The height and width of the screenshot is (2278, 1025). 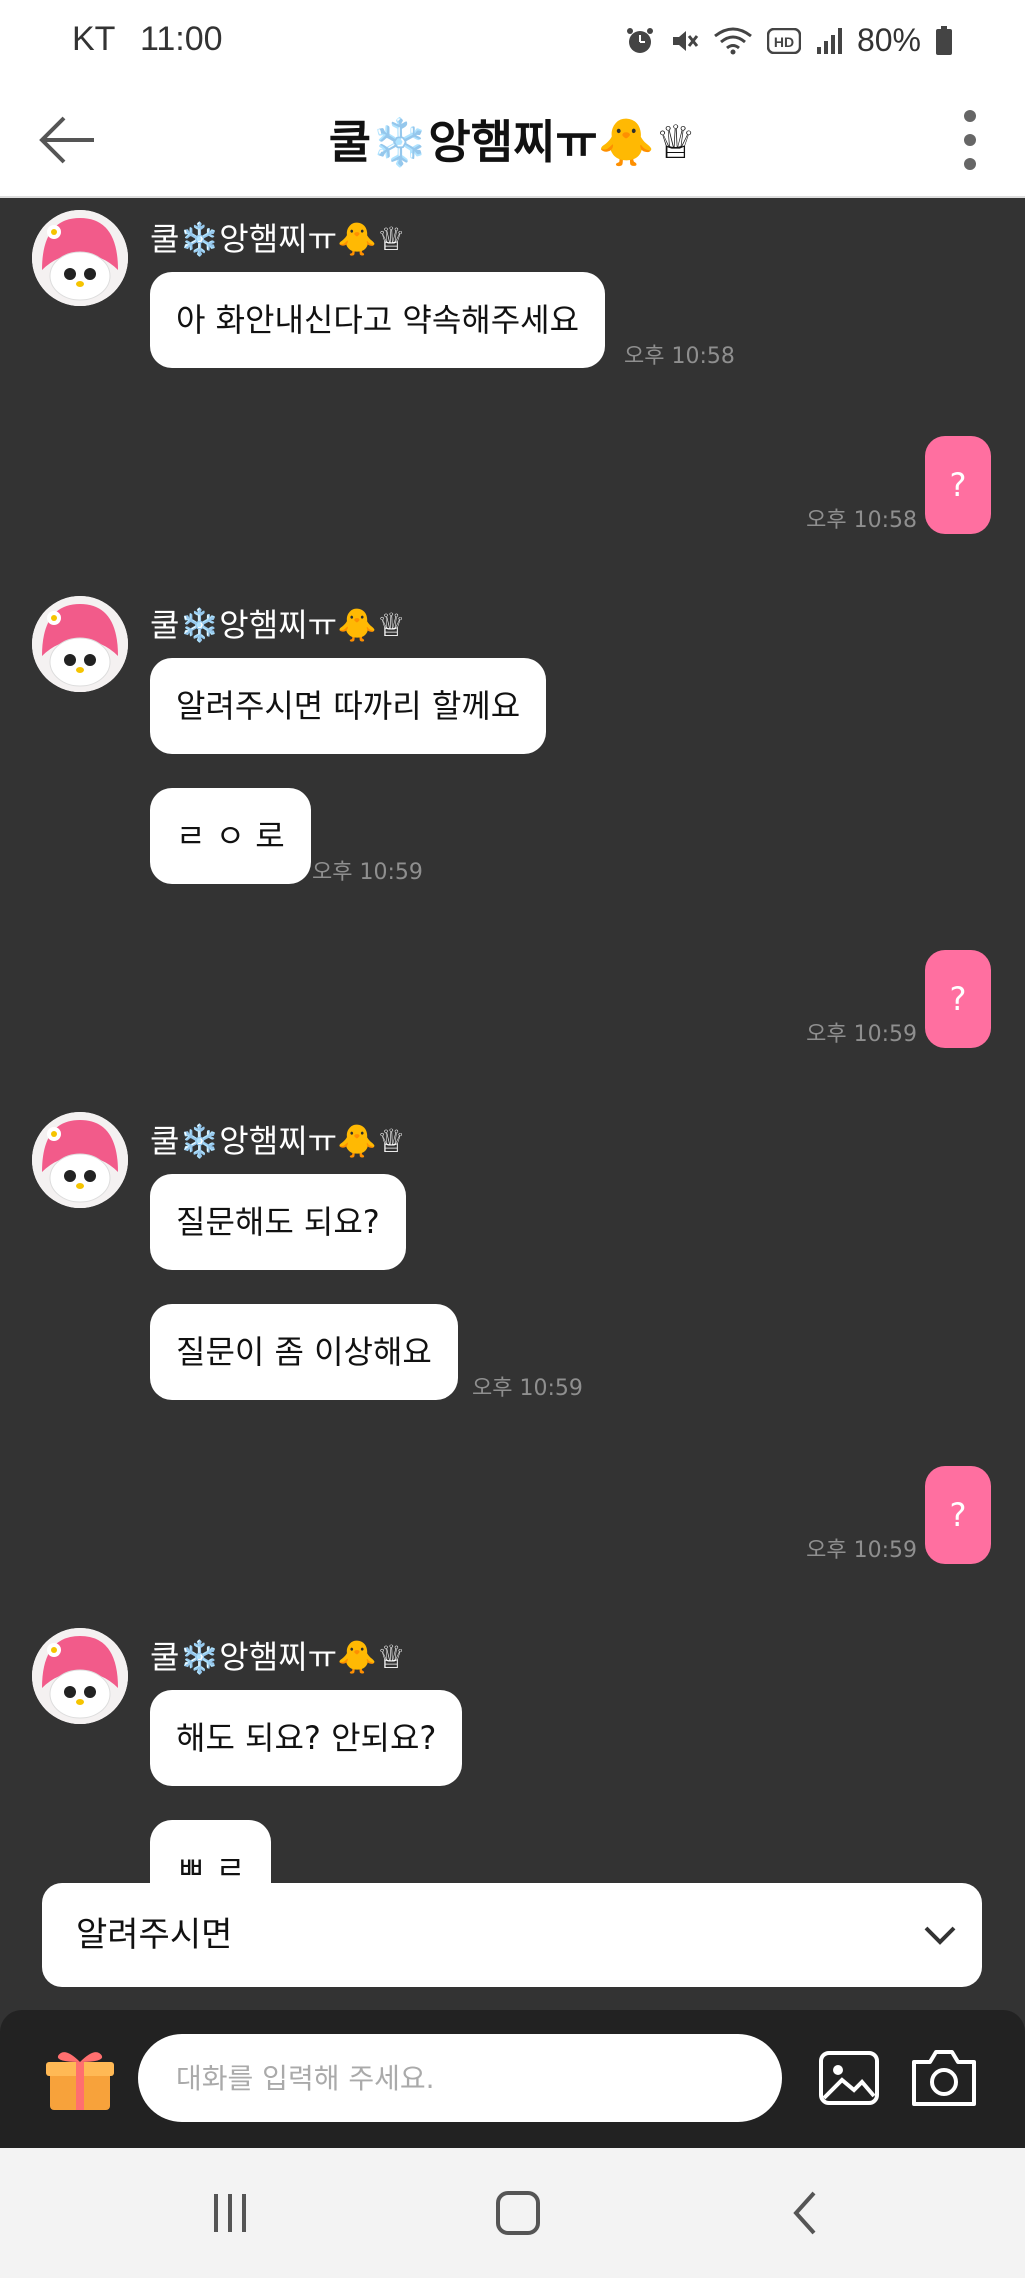 What do you see at coordinates (460, 2078) in the screenshot?
I see `message-input` at bounding box center [460, 2078].